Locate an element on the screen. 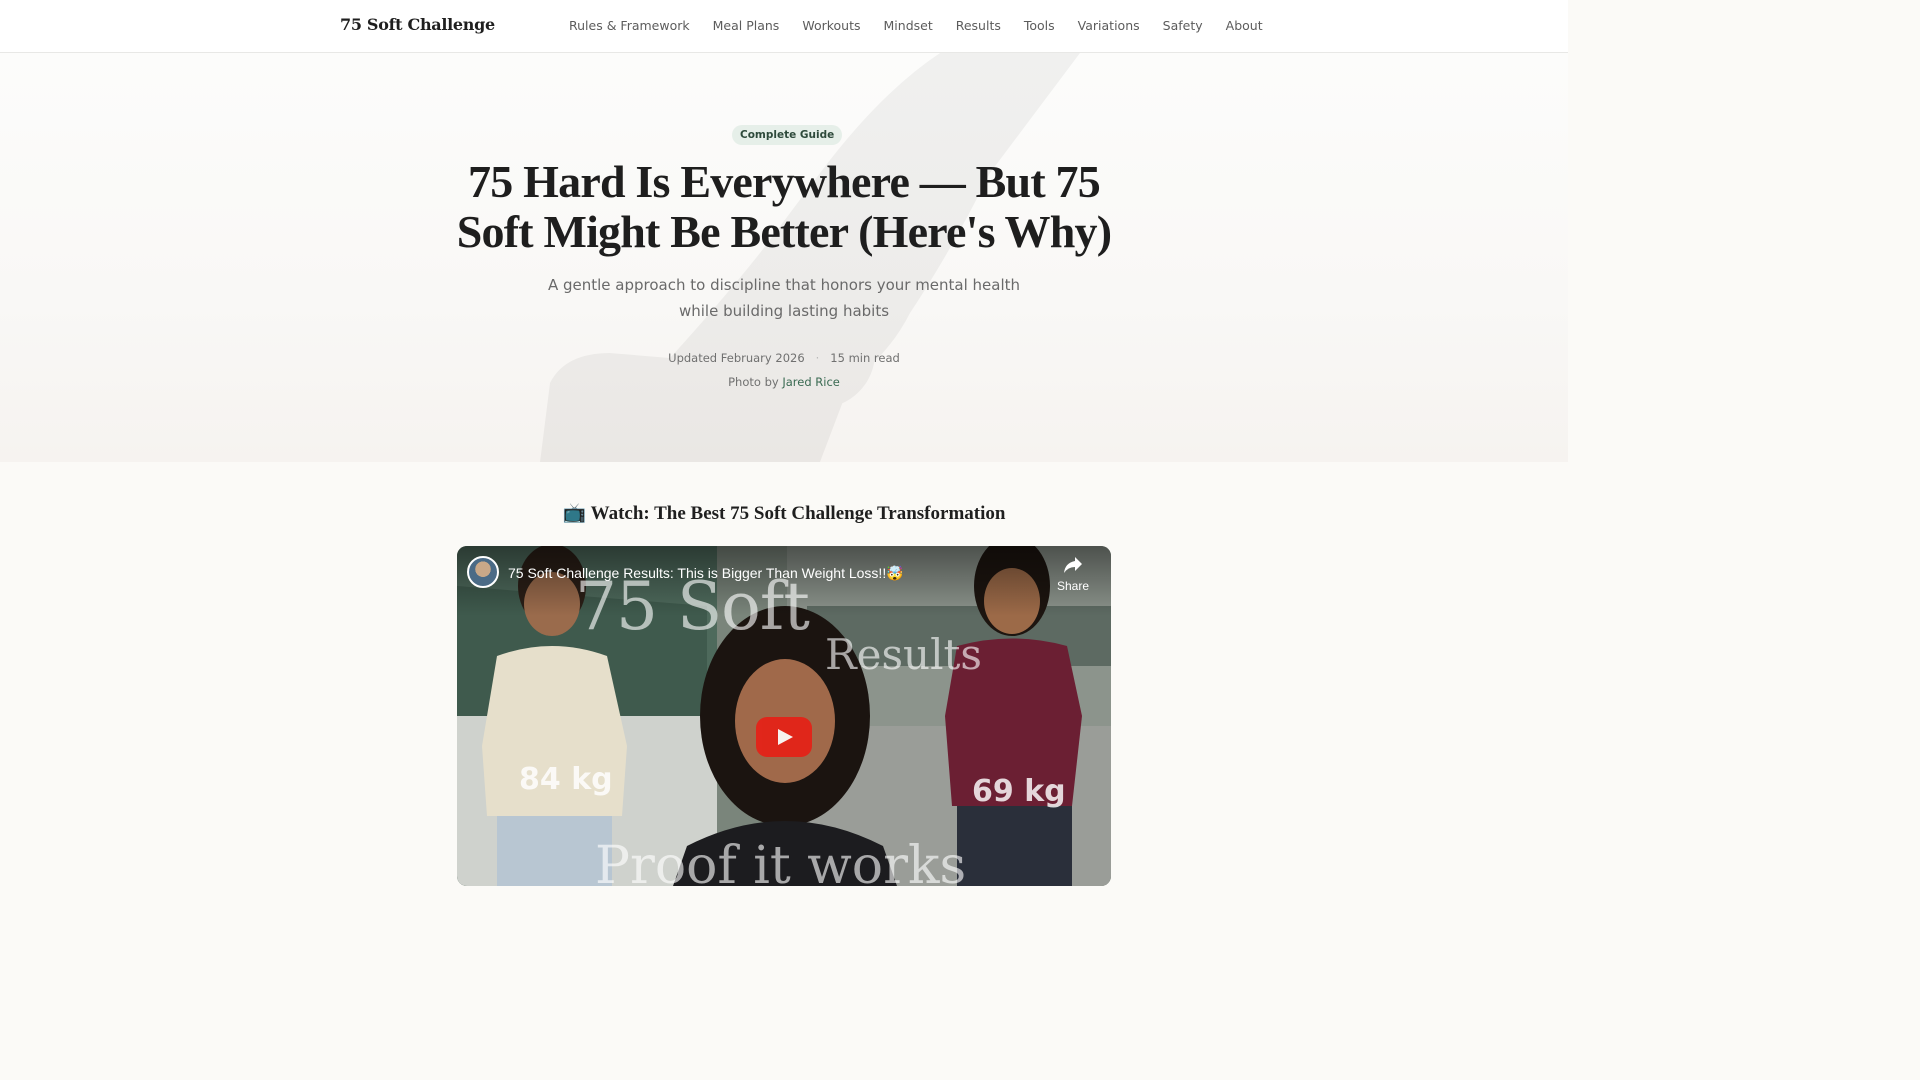  site-logo: 75 Soft Challenge is located at coordinates (417, 24).